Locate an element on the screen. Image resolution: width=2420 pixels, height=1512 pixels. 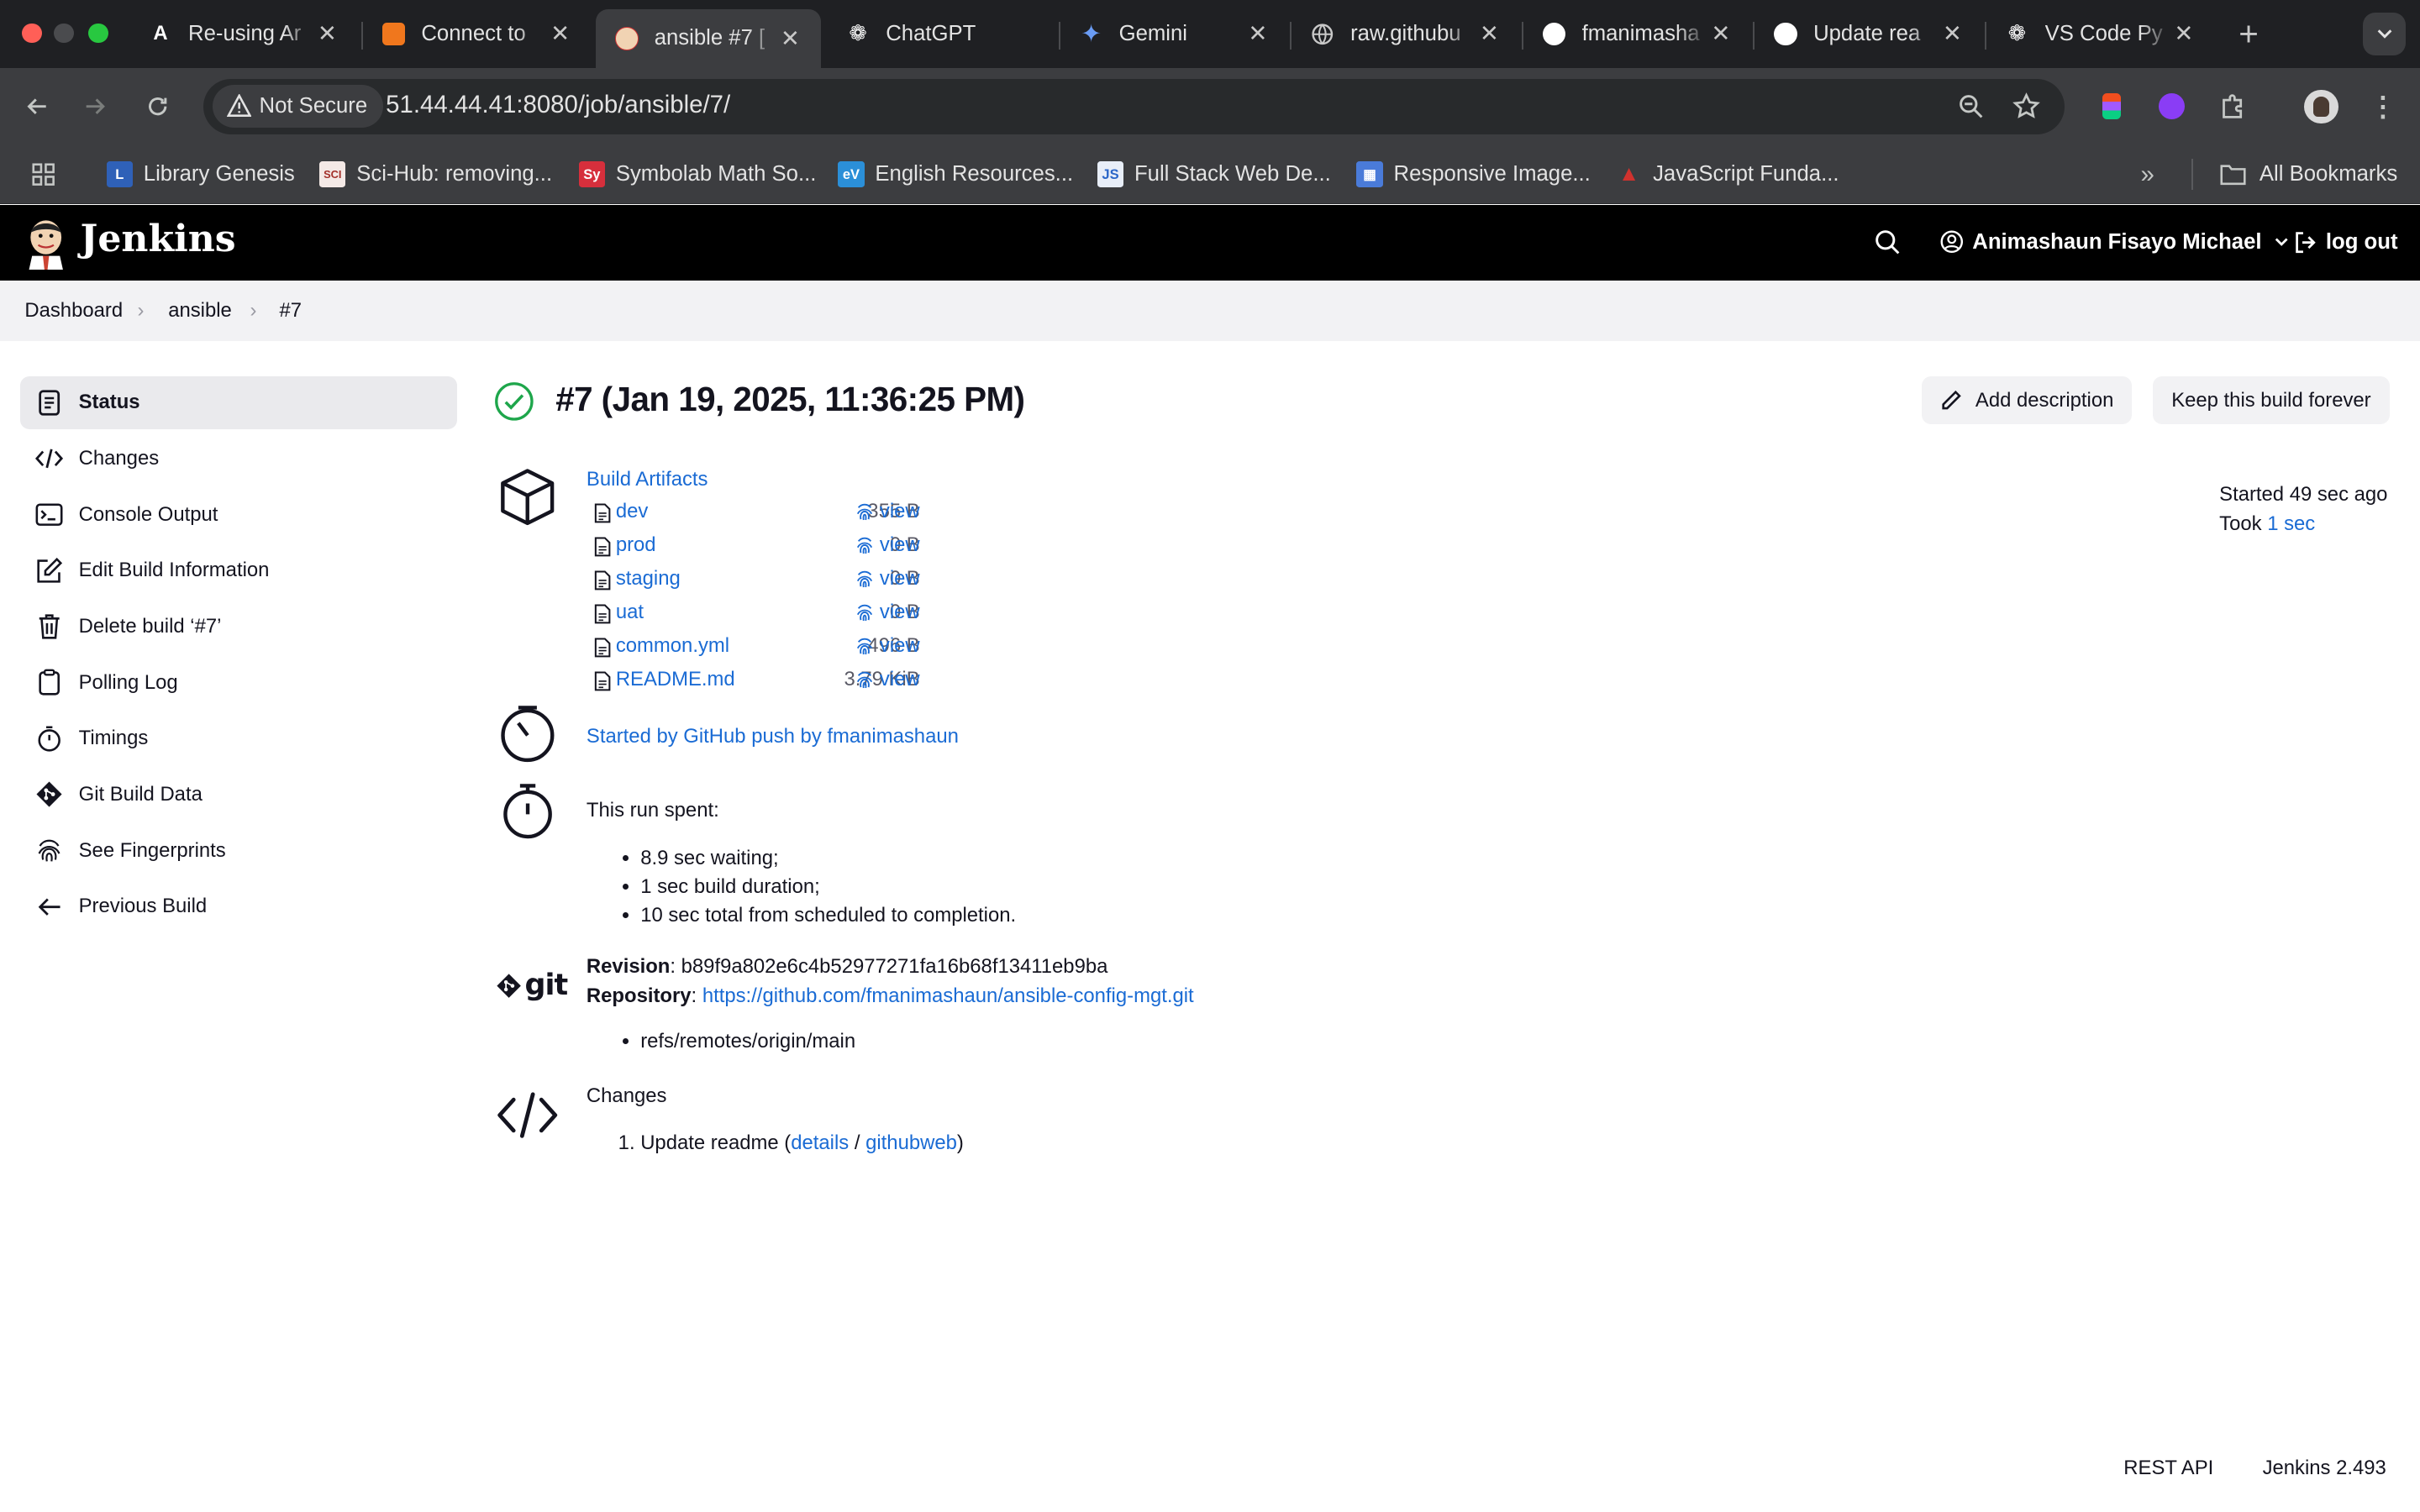
artifact-name-link: prod is located at coordinates (636, 545).